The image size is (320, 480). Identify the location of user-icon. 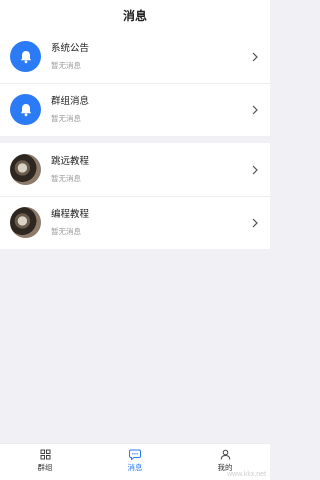
(225, 454).